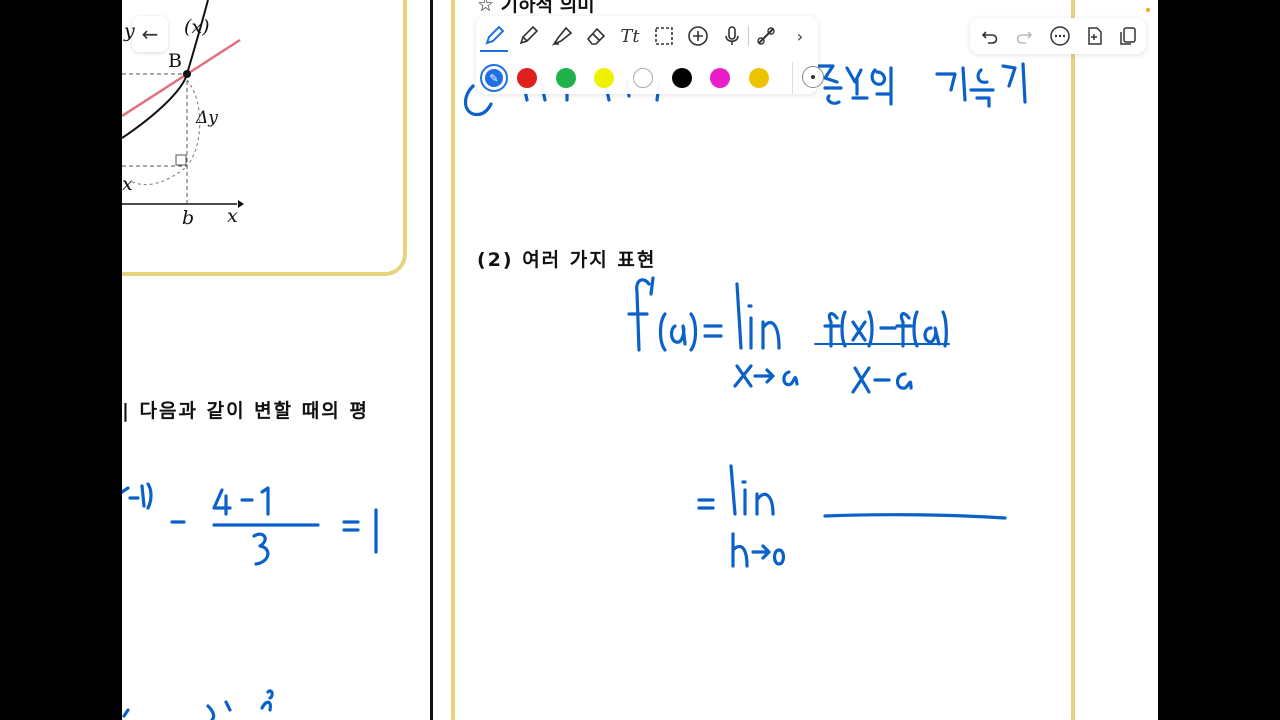 This screenshot has height=720, width=1280. What do you see at coordinates (566, 78) in the screenshot?
I see `color-green` at bounding box center [566, 78].